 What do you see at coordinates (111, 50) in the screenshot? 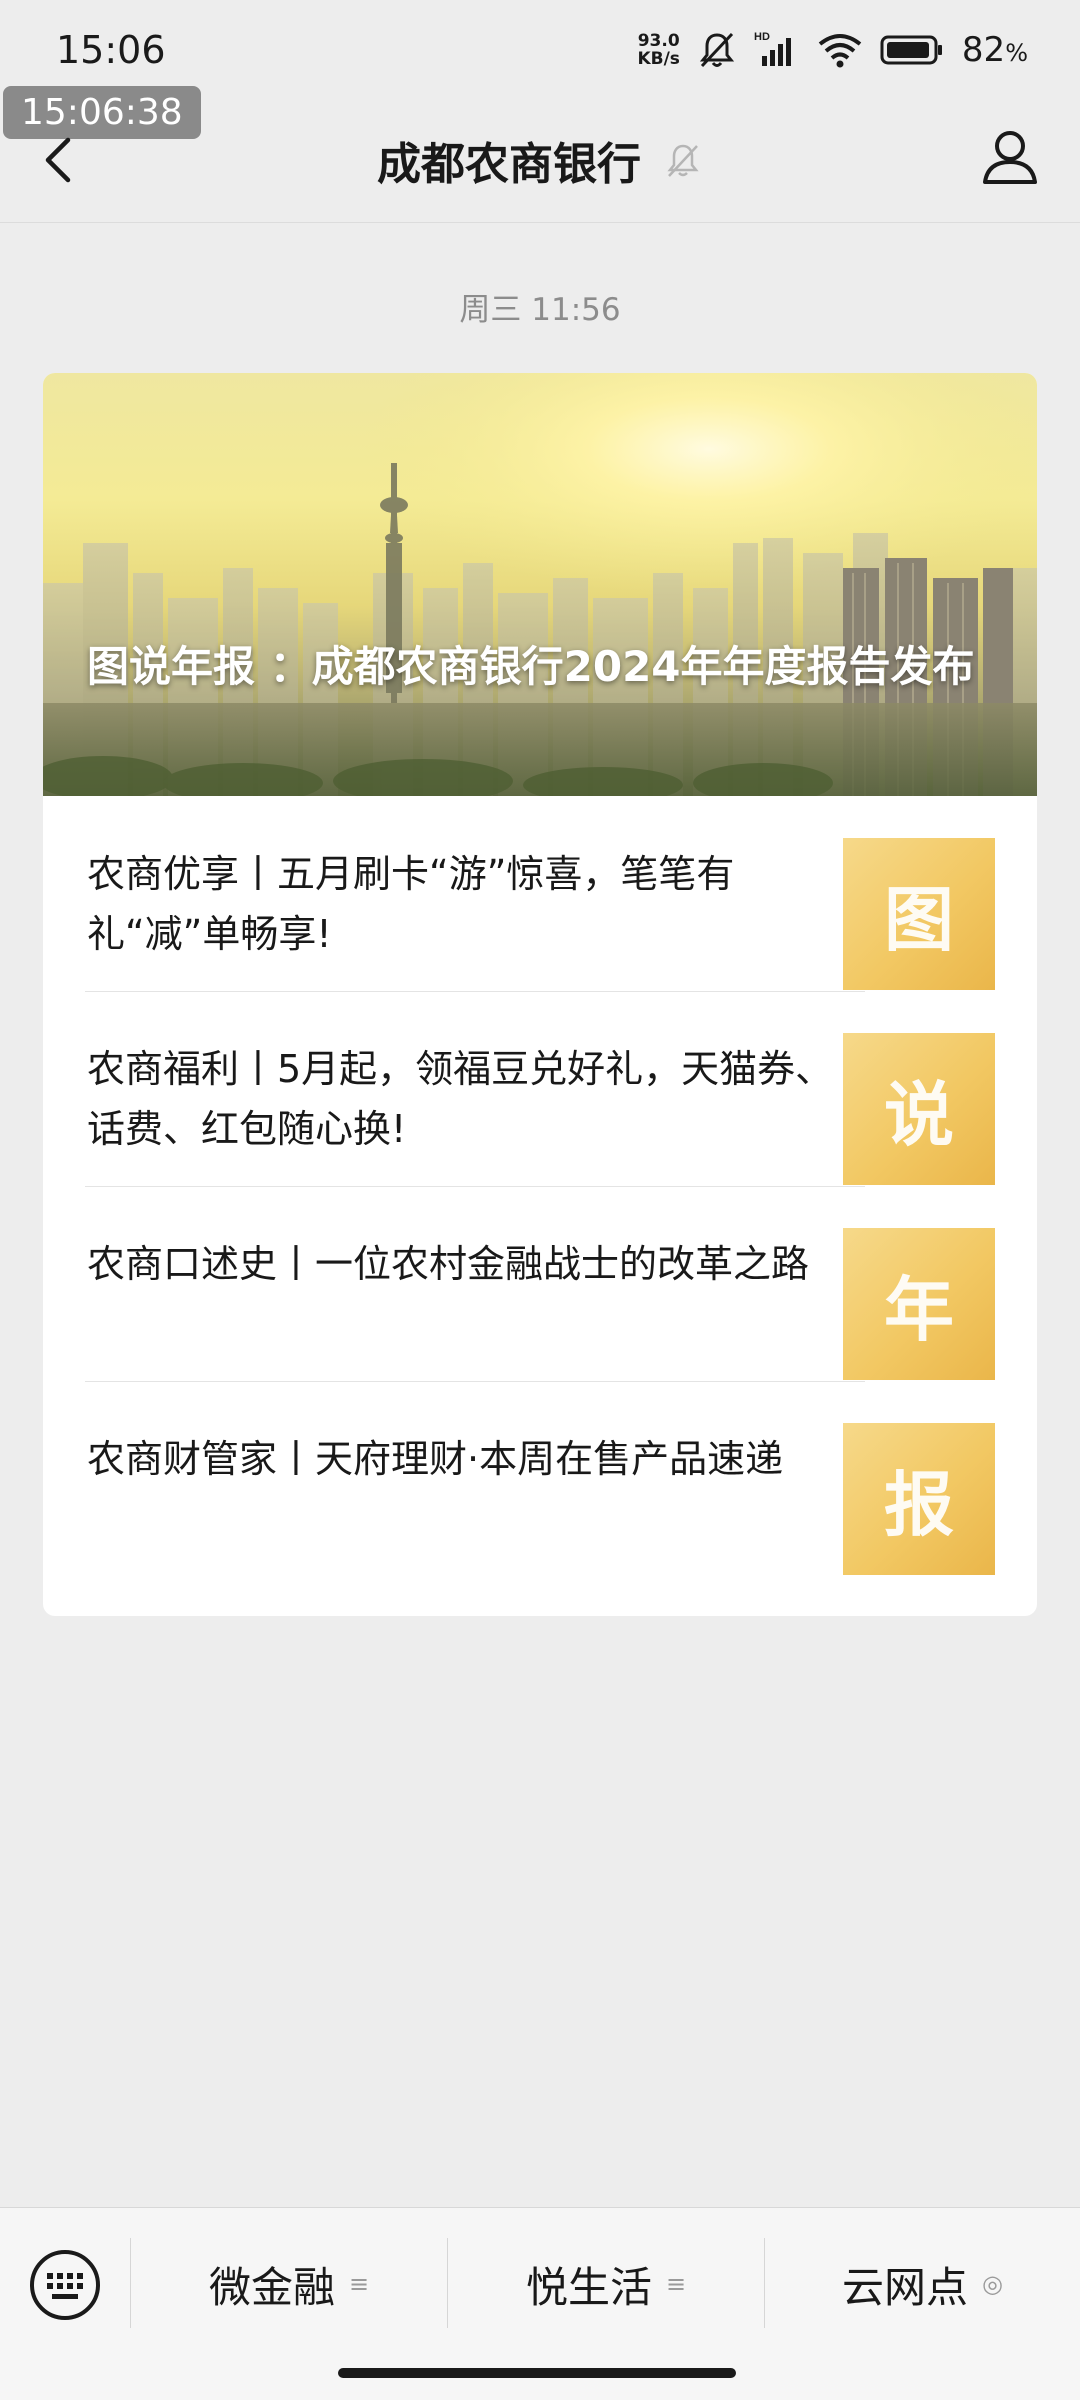
I see `status-time: 15:06` at bounding box center [111, 50].